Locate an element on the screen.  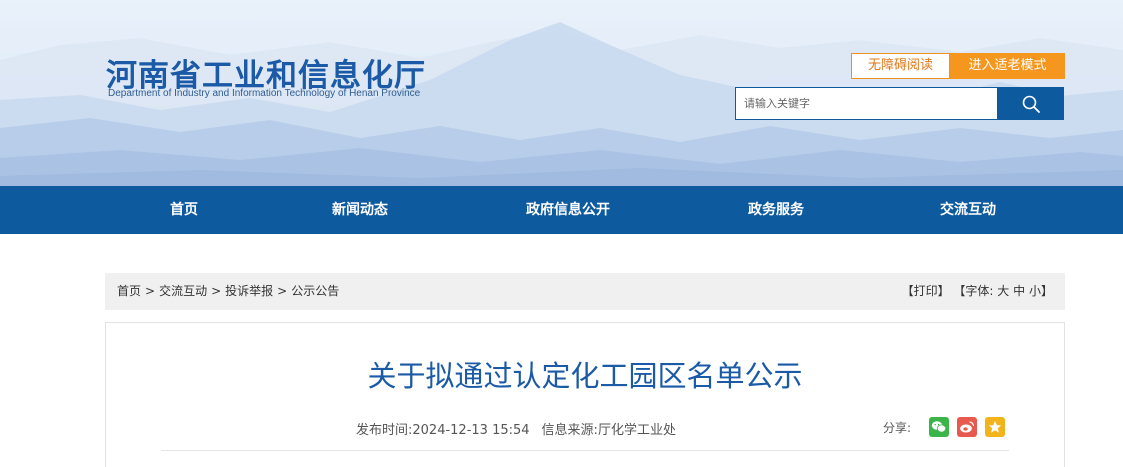
source-label: 信息来源: is located at coordinates (569, 430).